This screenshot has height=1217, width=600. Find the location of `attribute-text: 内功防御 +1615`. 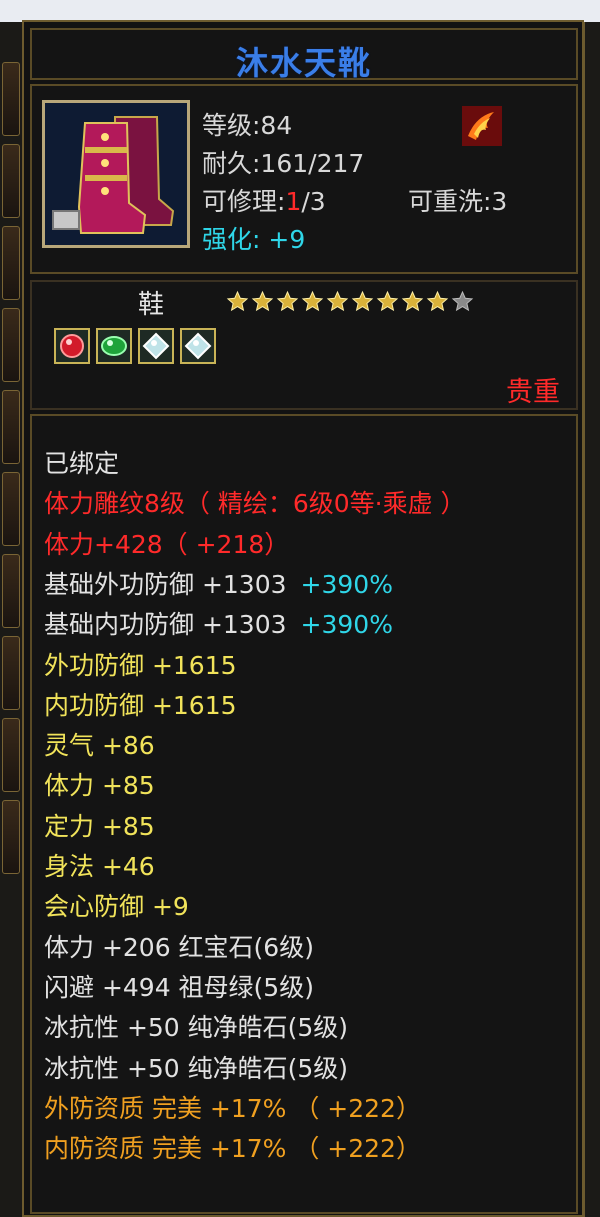

attribute-text: 内功防御 +1615 is located at coordinates (140, 705).